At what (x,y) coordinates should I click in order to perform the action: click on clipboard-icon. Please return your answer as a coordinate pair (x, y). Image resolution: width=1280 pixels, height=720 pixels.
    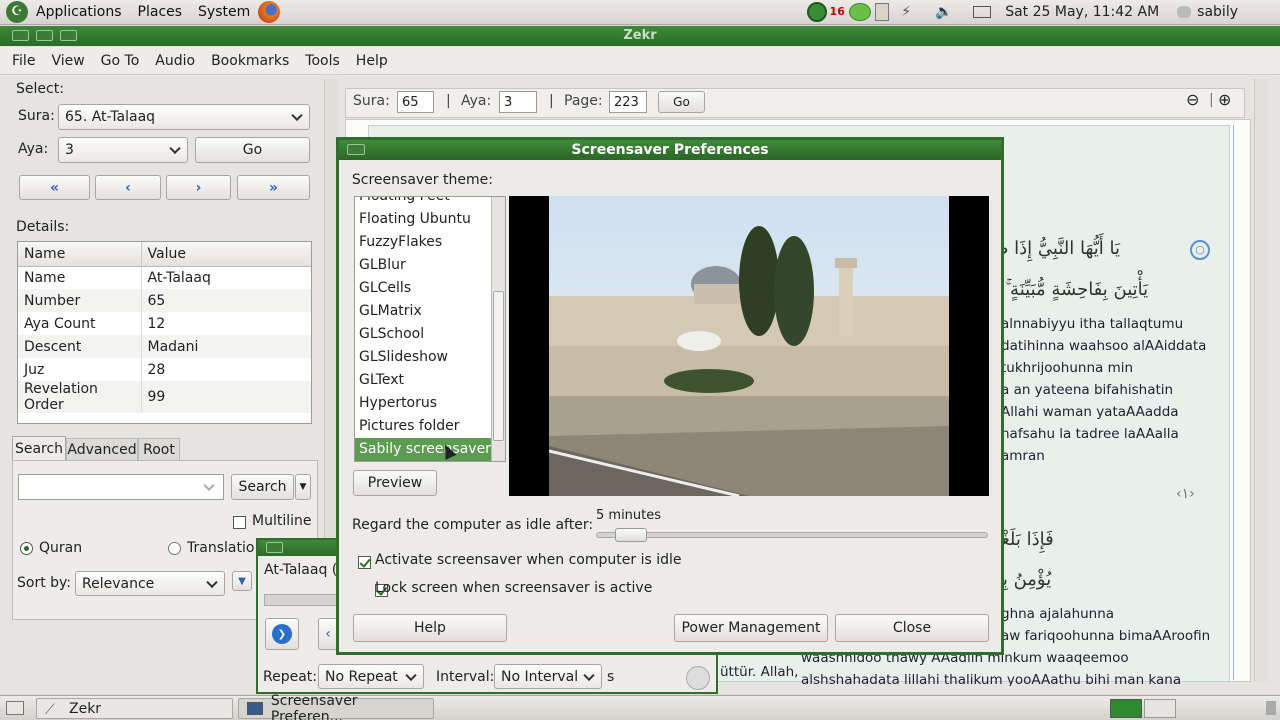
    Looking at the image, I should click on (882, 12).